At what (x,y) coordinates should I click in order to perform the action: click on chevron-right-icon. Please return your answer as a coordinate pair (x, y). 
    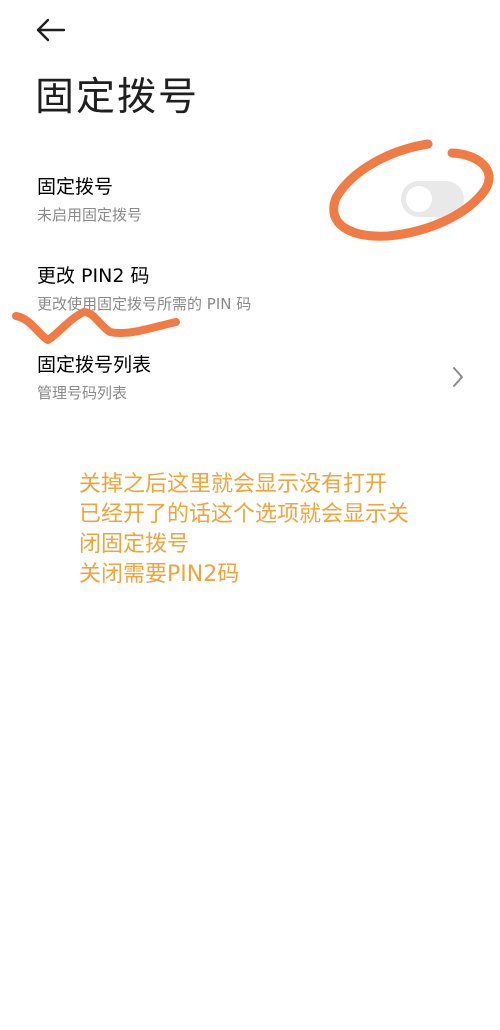
    Looking at the image, I should click on (458, 377).